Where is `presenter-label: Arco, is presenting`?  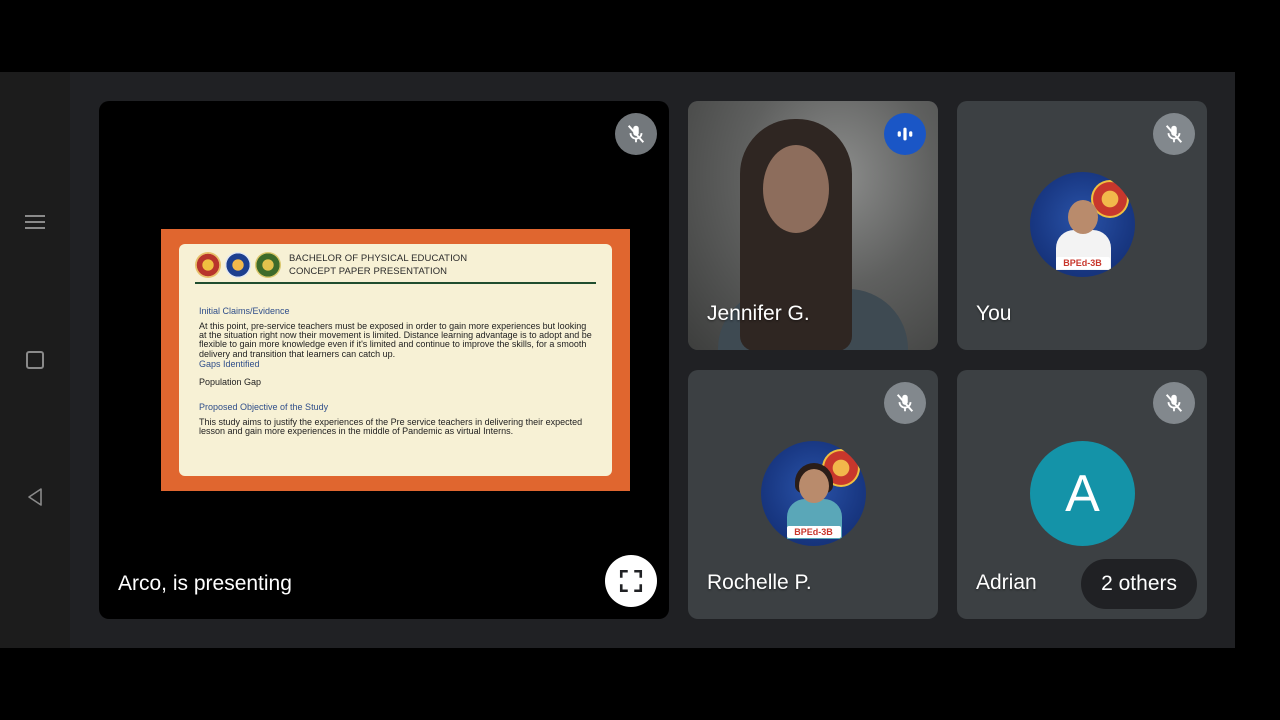
presenter-label: Arco, is presenting is located at coordinates (205, 583).